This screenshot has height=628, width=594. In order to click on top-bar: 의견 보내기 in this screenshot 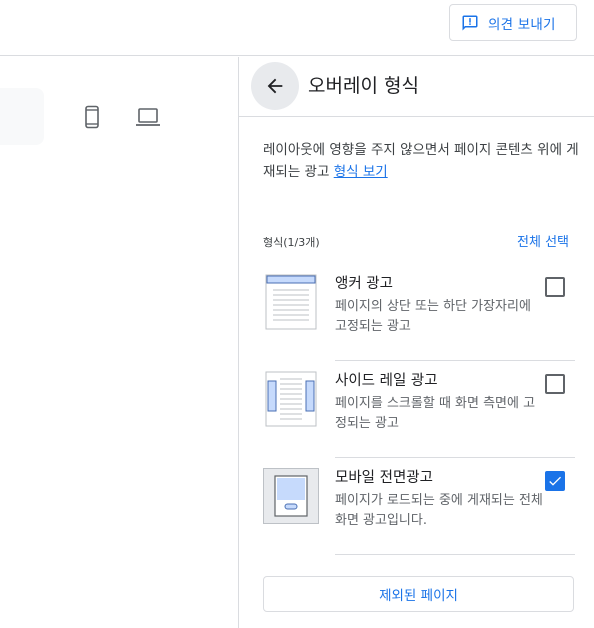, I will do `click(297, 28)`.